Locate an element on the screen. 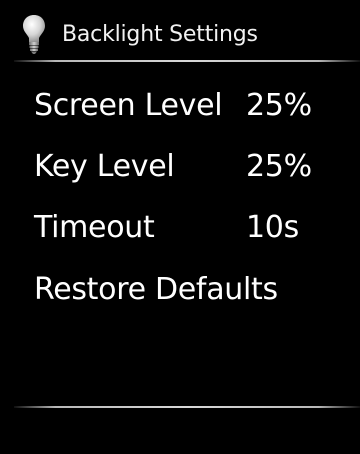 The width and height of the screenshot is (360, 454). menu-item-label: Screen Level is located at coordinates (128, 105).